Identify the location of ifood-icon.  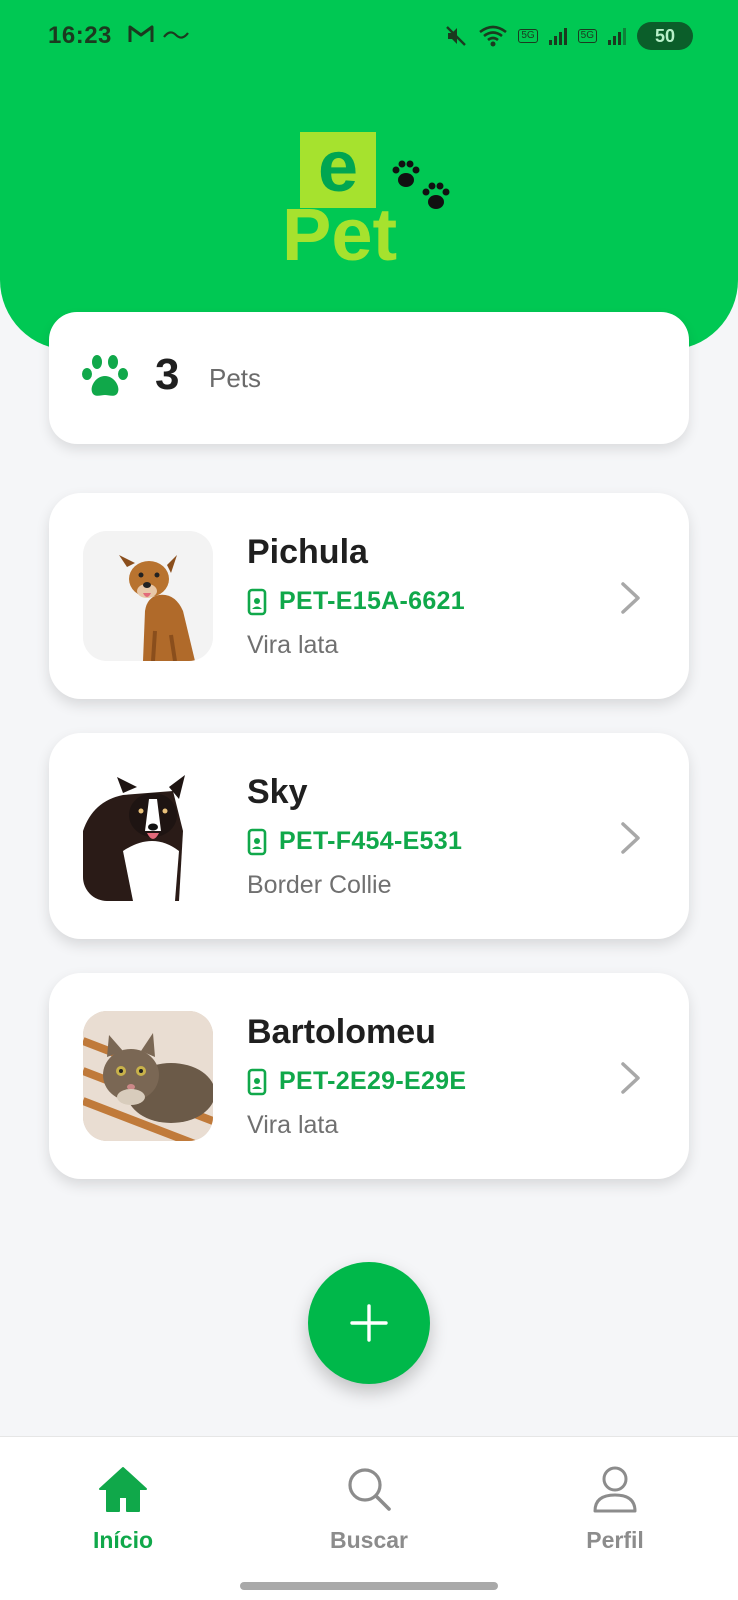
(176, 35).